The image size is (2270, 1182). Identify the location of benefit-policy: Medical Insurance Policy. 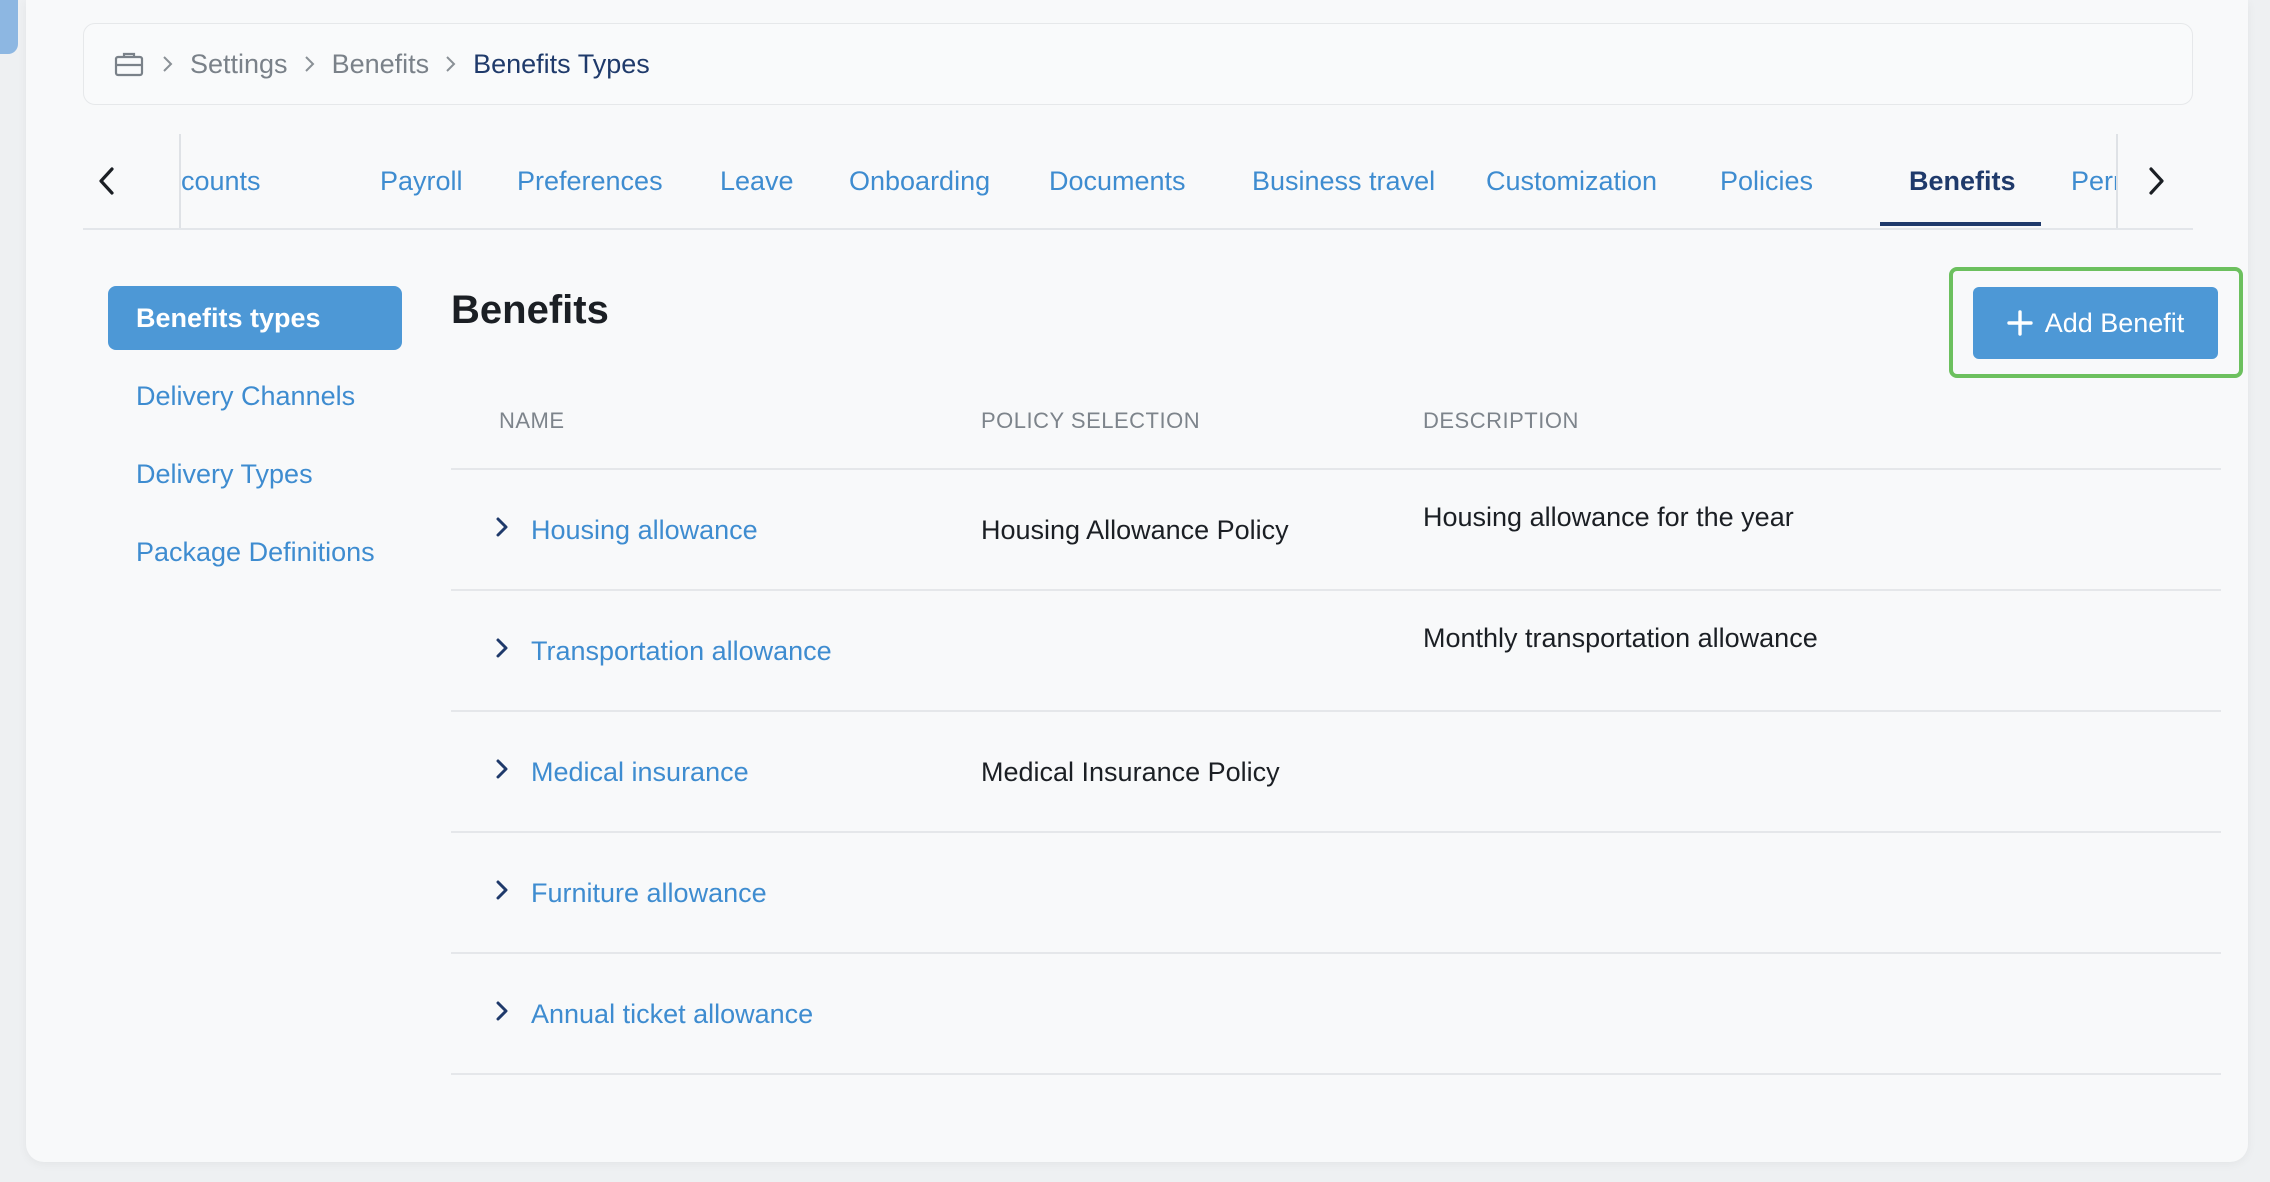
(1130, 772).